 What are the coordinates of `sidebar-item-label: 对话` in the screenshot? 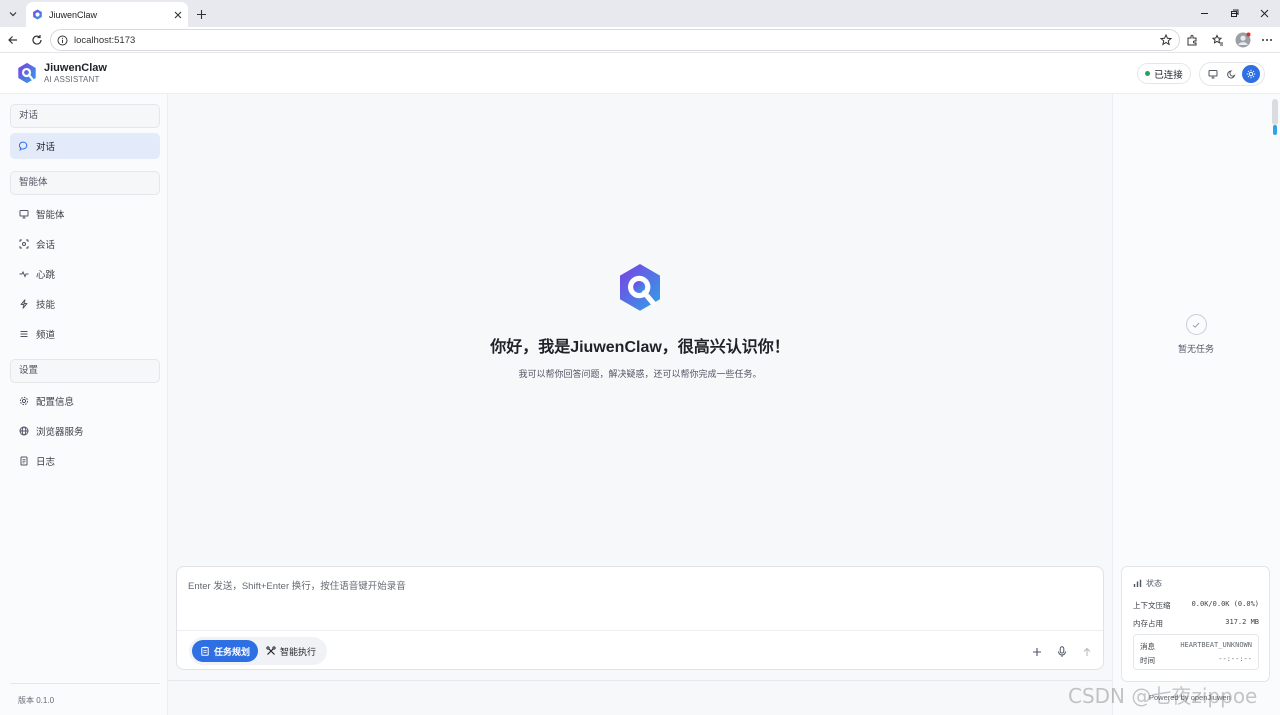 It's located at (46, 147).